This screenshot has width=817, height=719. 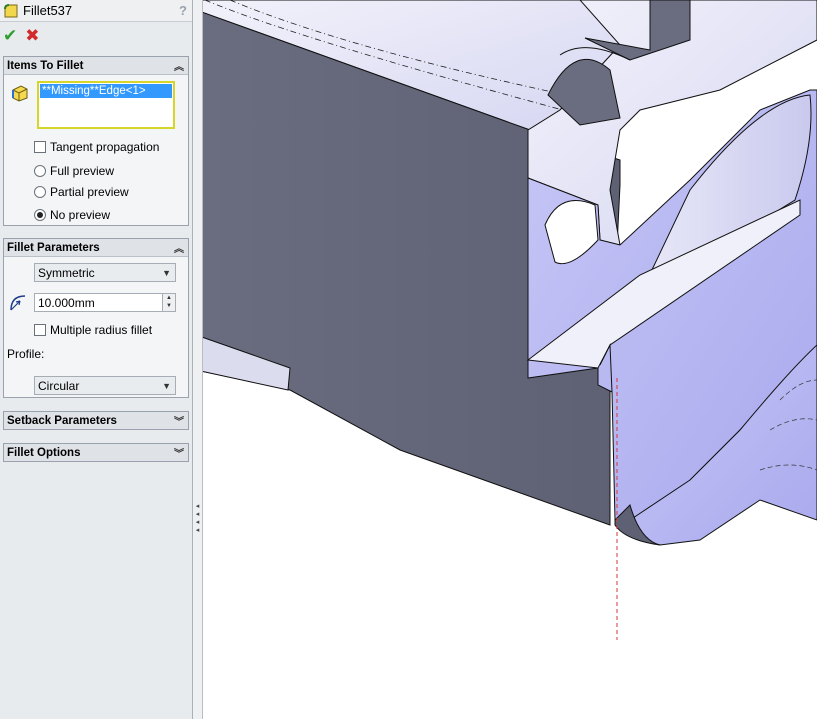 I want to click on tangent-propagation-row: Tangent propagation, so click(x=96, y=147).